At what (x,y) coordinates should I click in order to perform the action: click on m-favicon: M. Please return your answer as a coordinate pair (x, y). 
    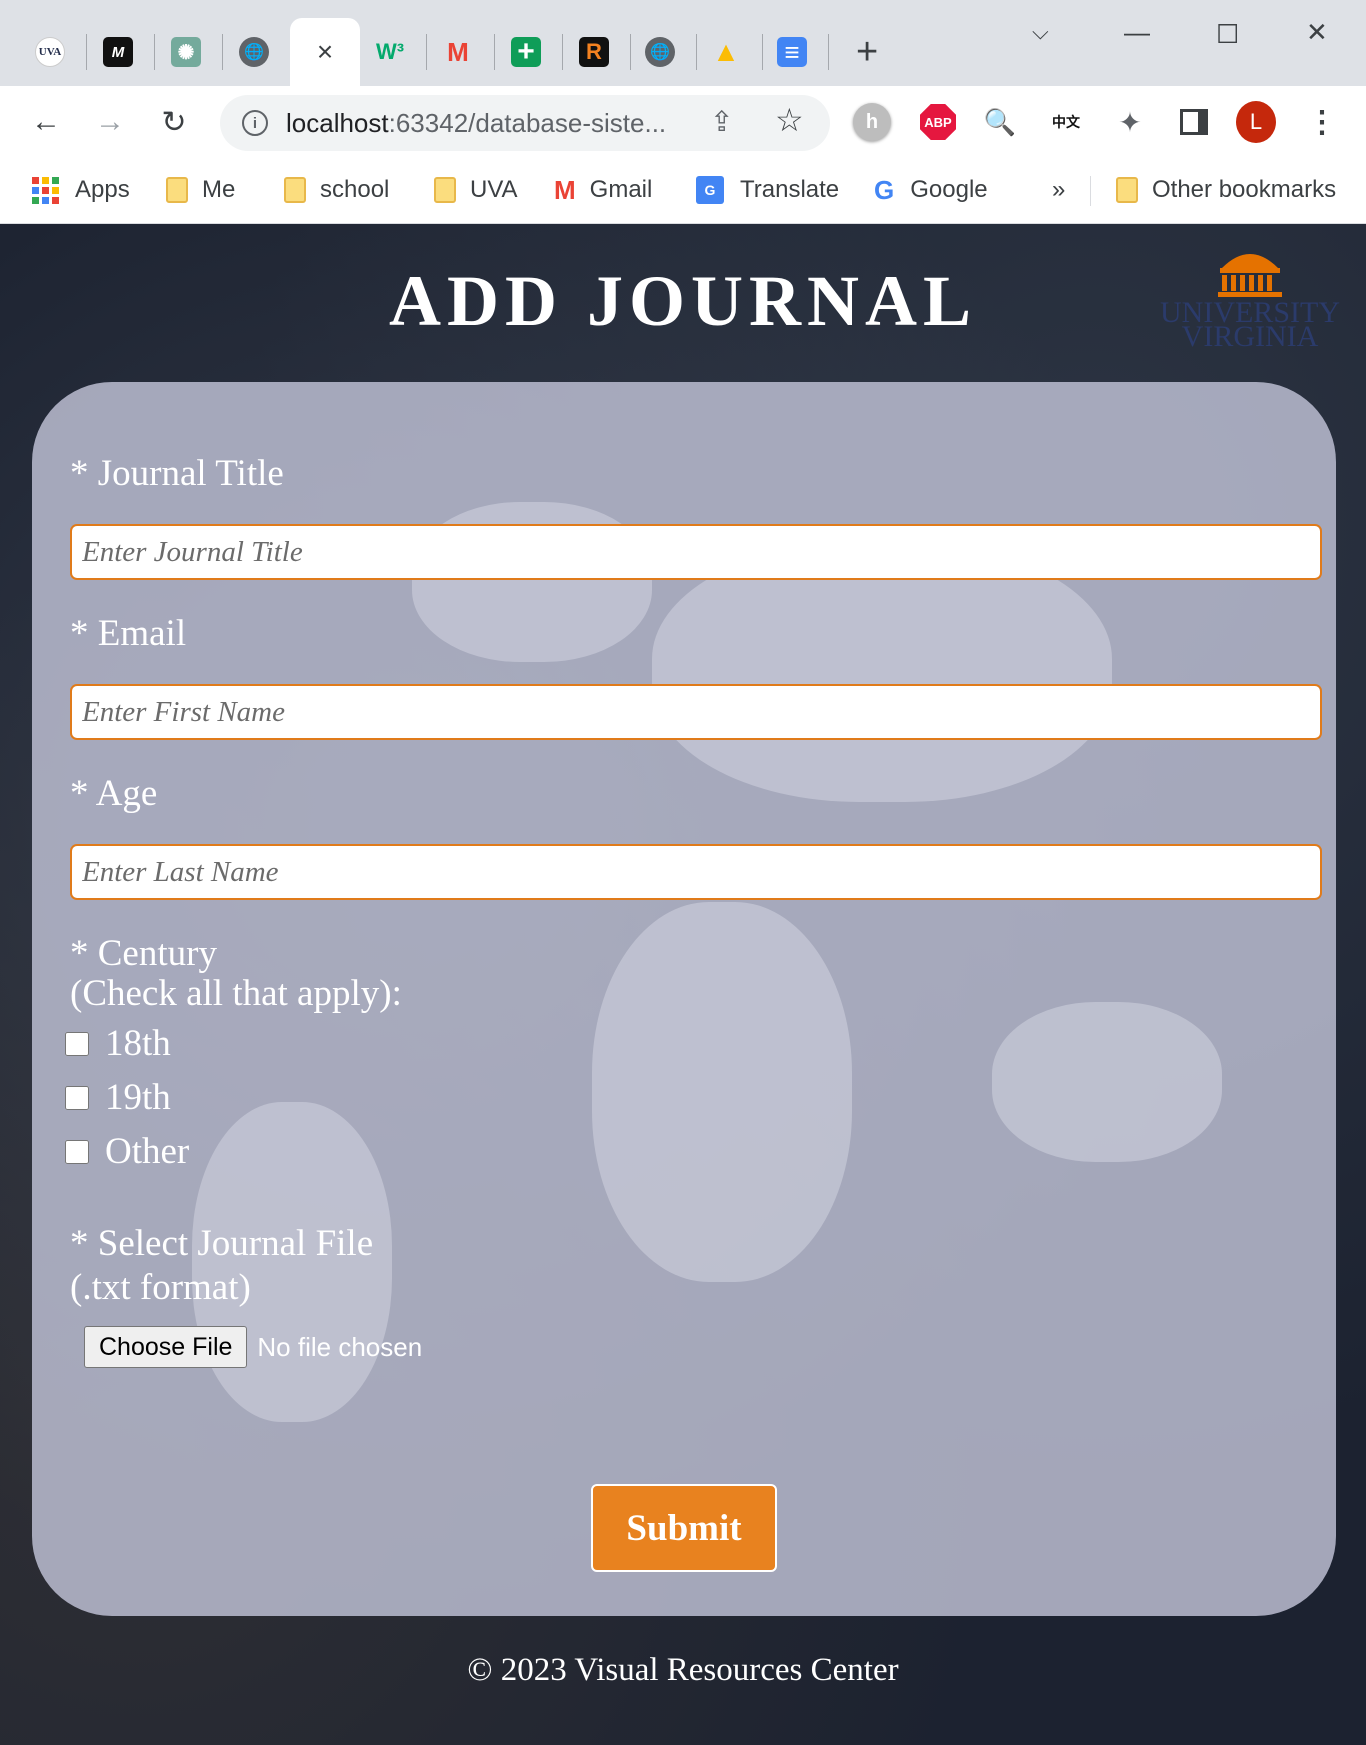
    Looking at the image, I should click on (118, 52).